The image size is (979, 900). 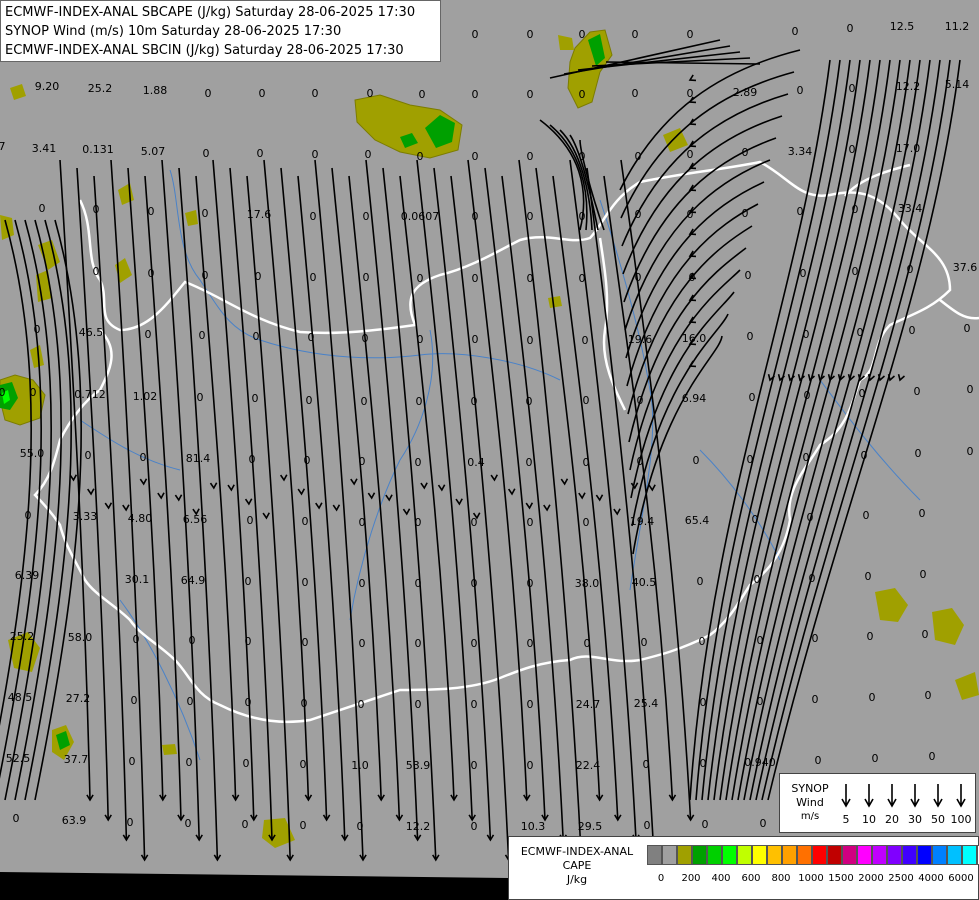 I want to click on synop-speed-label: 100, so click(x=961, y=819).